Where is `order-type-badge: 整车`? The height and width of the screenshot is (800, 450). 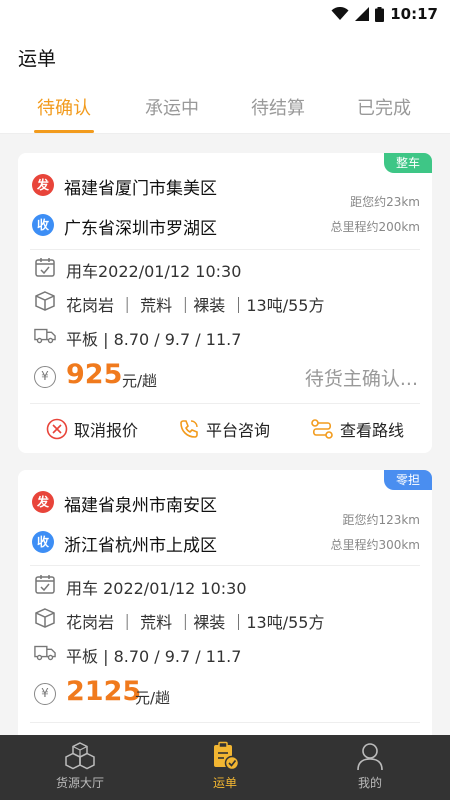 order-type-badge: 整车 is located at coordinates (407, 163).